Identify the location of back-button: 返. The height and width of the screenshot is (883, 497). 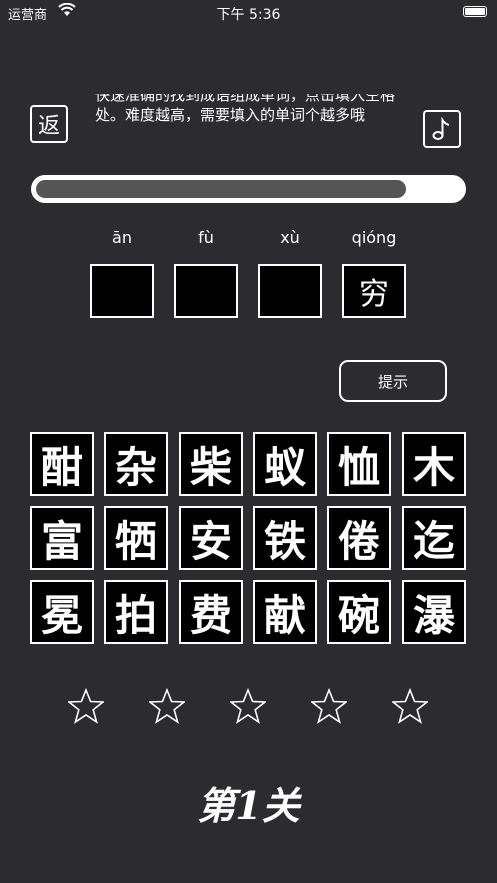
(49, 124).